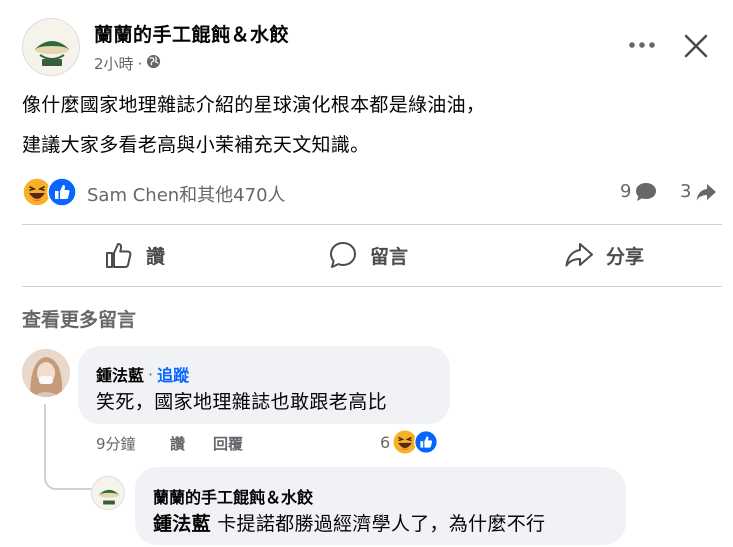 This screenshot has height=547, width=733. I want to click on close-icon, so click(696, 46).